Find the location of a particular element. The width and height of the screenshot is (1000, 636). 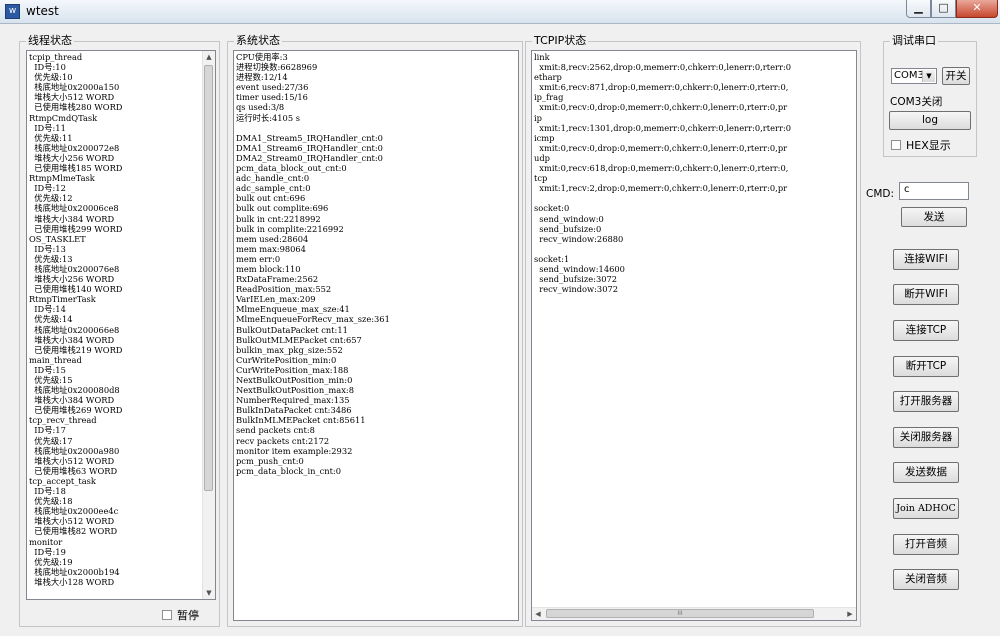

connect-wifi-button: 连接WIFI is located at coordinates (926, 259).